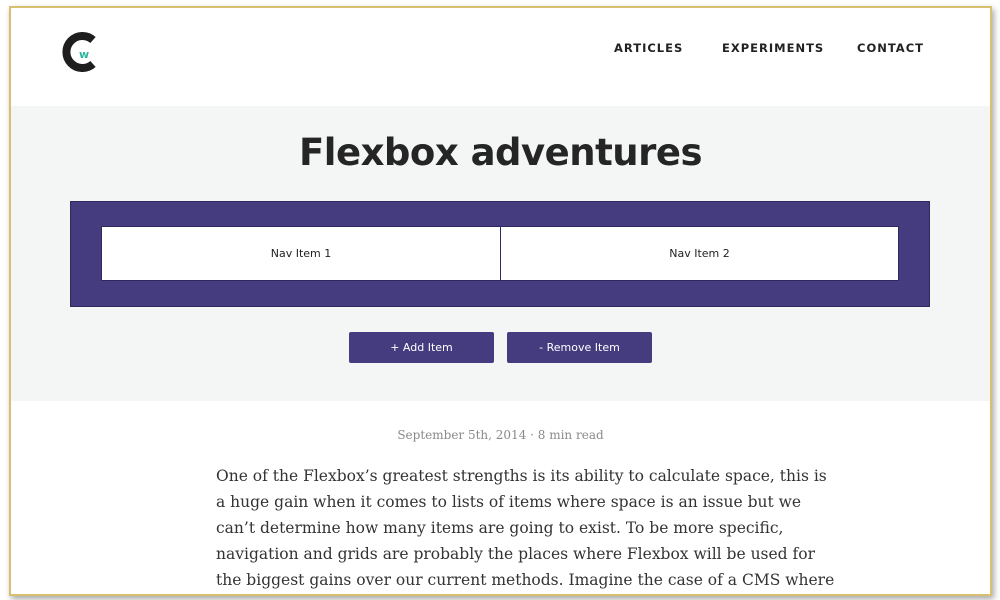  What do you see at coordinates (890, 48) in the screenshot?
I see `nav-contact: CONTACT` at bounding box center [890, 48].